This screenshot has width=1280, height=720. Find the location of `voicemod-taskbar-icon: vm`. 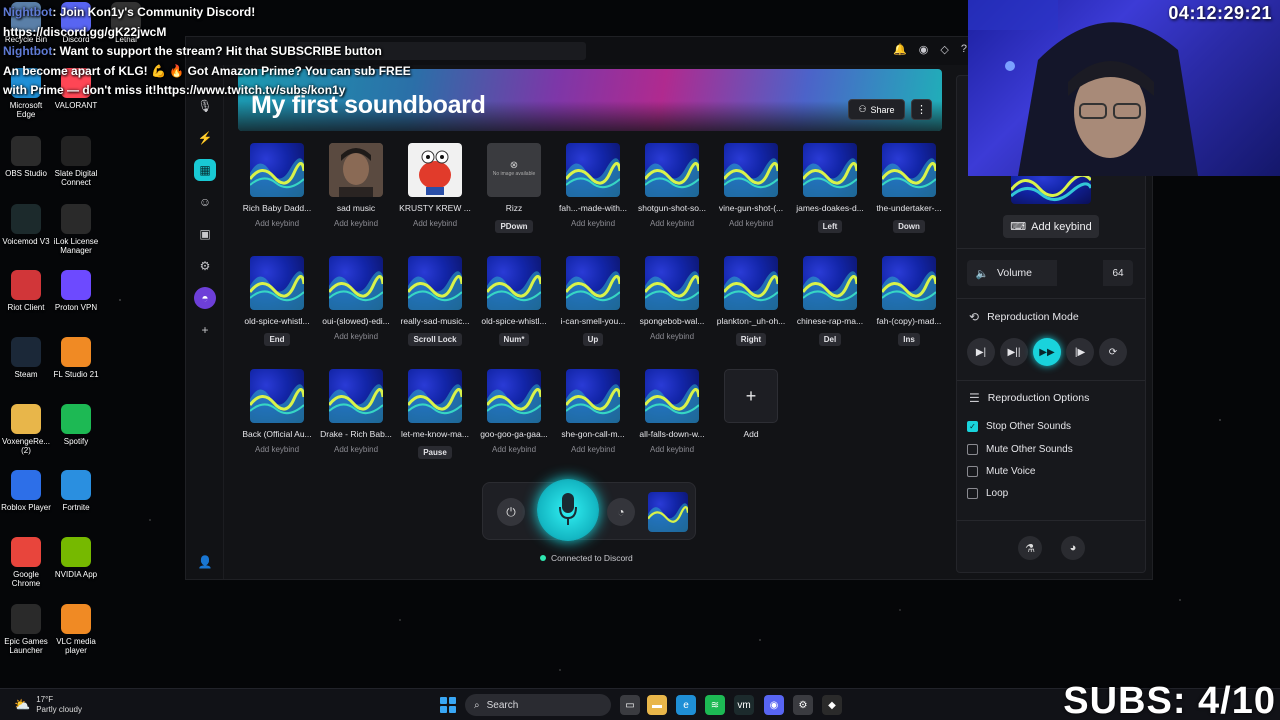

voicemod-taskbar-icon: vm is located at coordinates (744, 705).